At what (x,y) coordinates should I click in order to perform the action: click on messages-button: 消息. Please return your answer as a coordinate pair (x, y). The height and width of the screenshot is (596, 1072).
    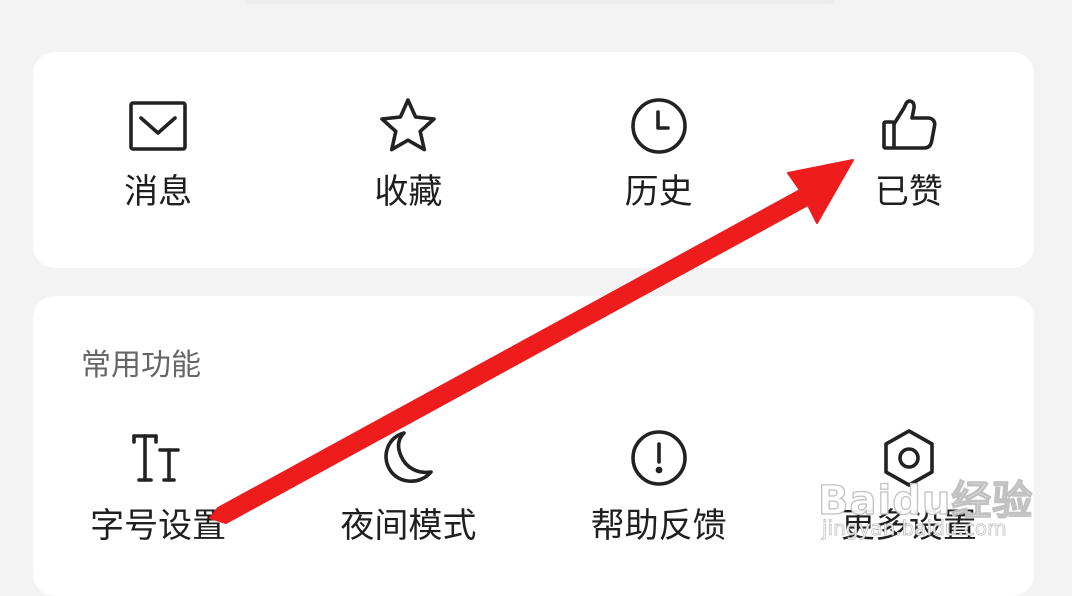
    Looking at the image, I should click on (158, 153).